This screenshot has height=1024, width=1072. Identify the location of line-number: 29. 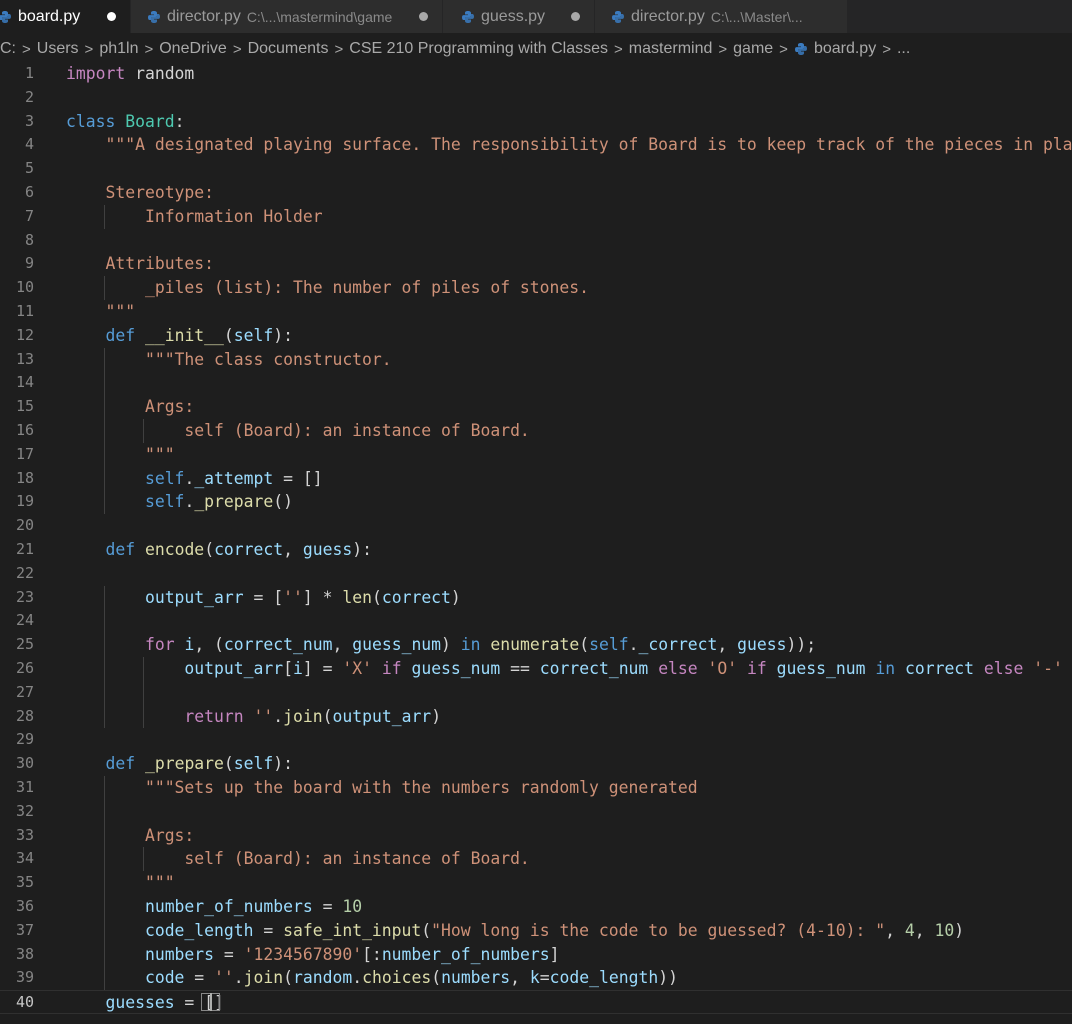
(24, 739).